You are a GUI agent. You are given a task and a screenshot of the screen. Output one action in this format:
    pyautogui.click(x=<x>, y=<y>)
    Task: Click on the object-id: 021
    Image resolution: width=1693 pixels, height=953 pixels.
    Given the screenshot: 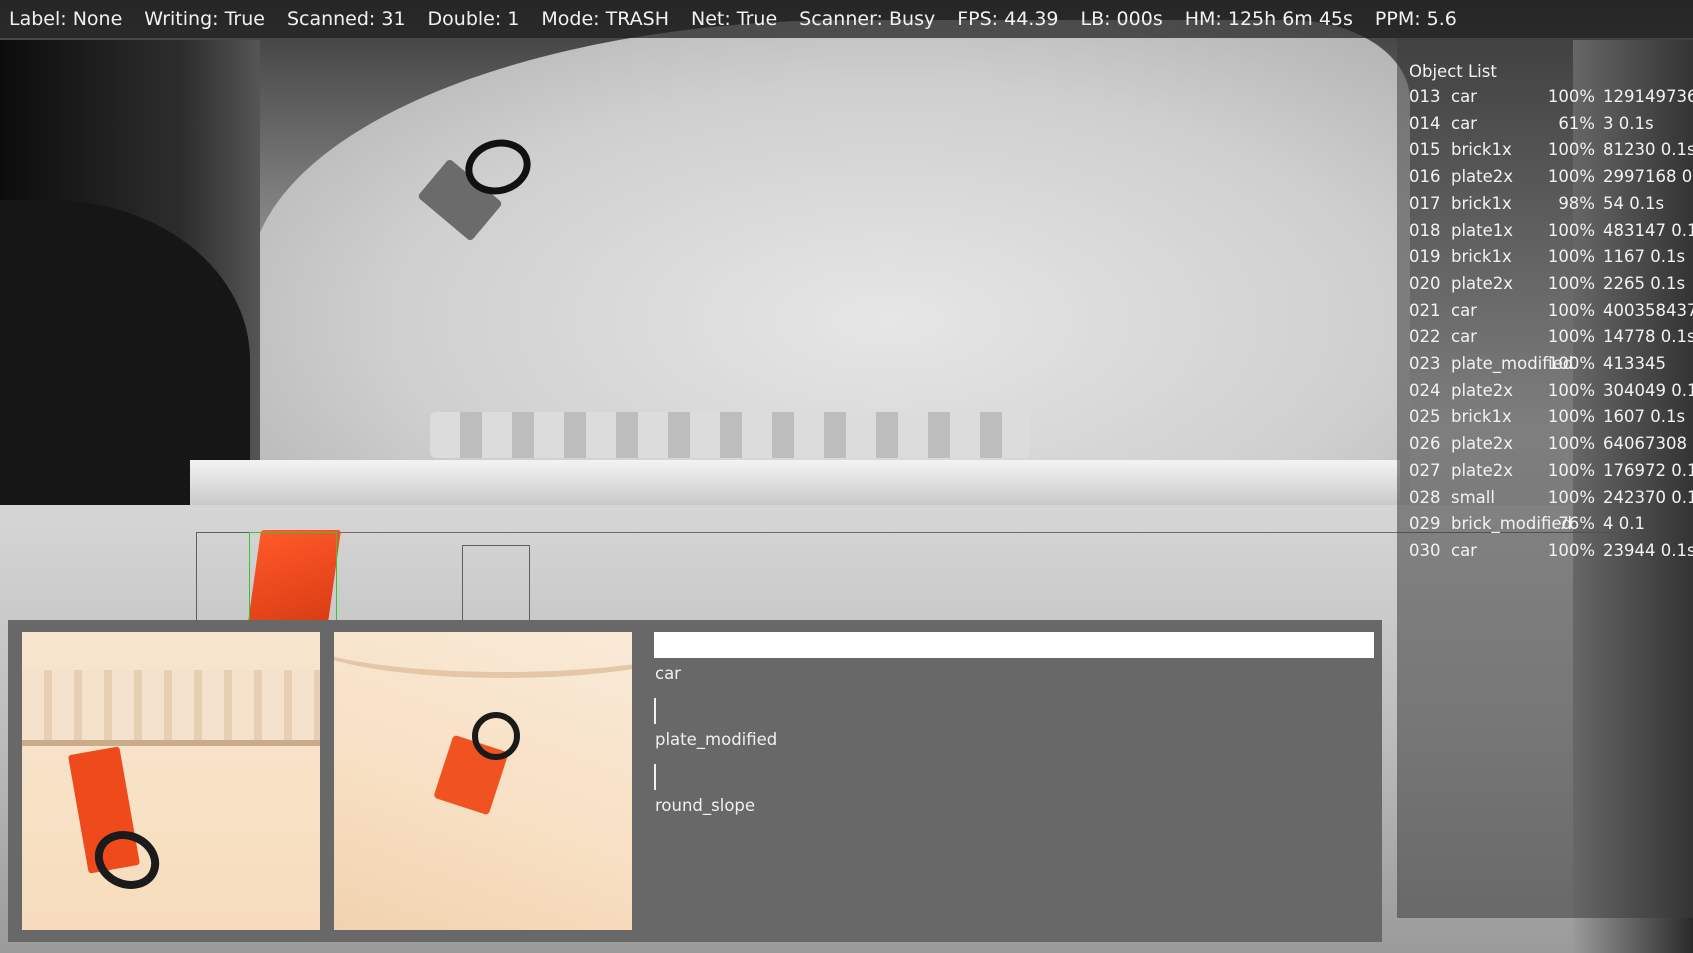 What is the action you would take?
    pyautogui.click(x=1425, y=310)
    